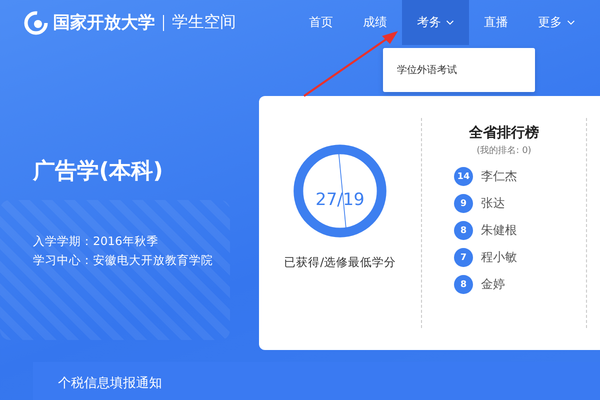 The width and height of the screenshot is (600, 400). Describe the element at coordinates (340, 262) in the screenshot. I see `credit-caption: 已获得/选修最低学分` at that location.